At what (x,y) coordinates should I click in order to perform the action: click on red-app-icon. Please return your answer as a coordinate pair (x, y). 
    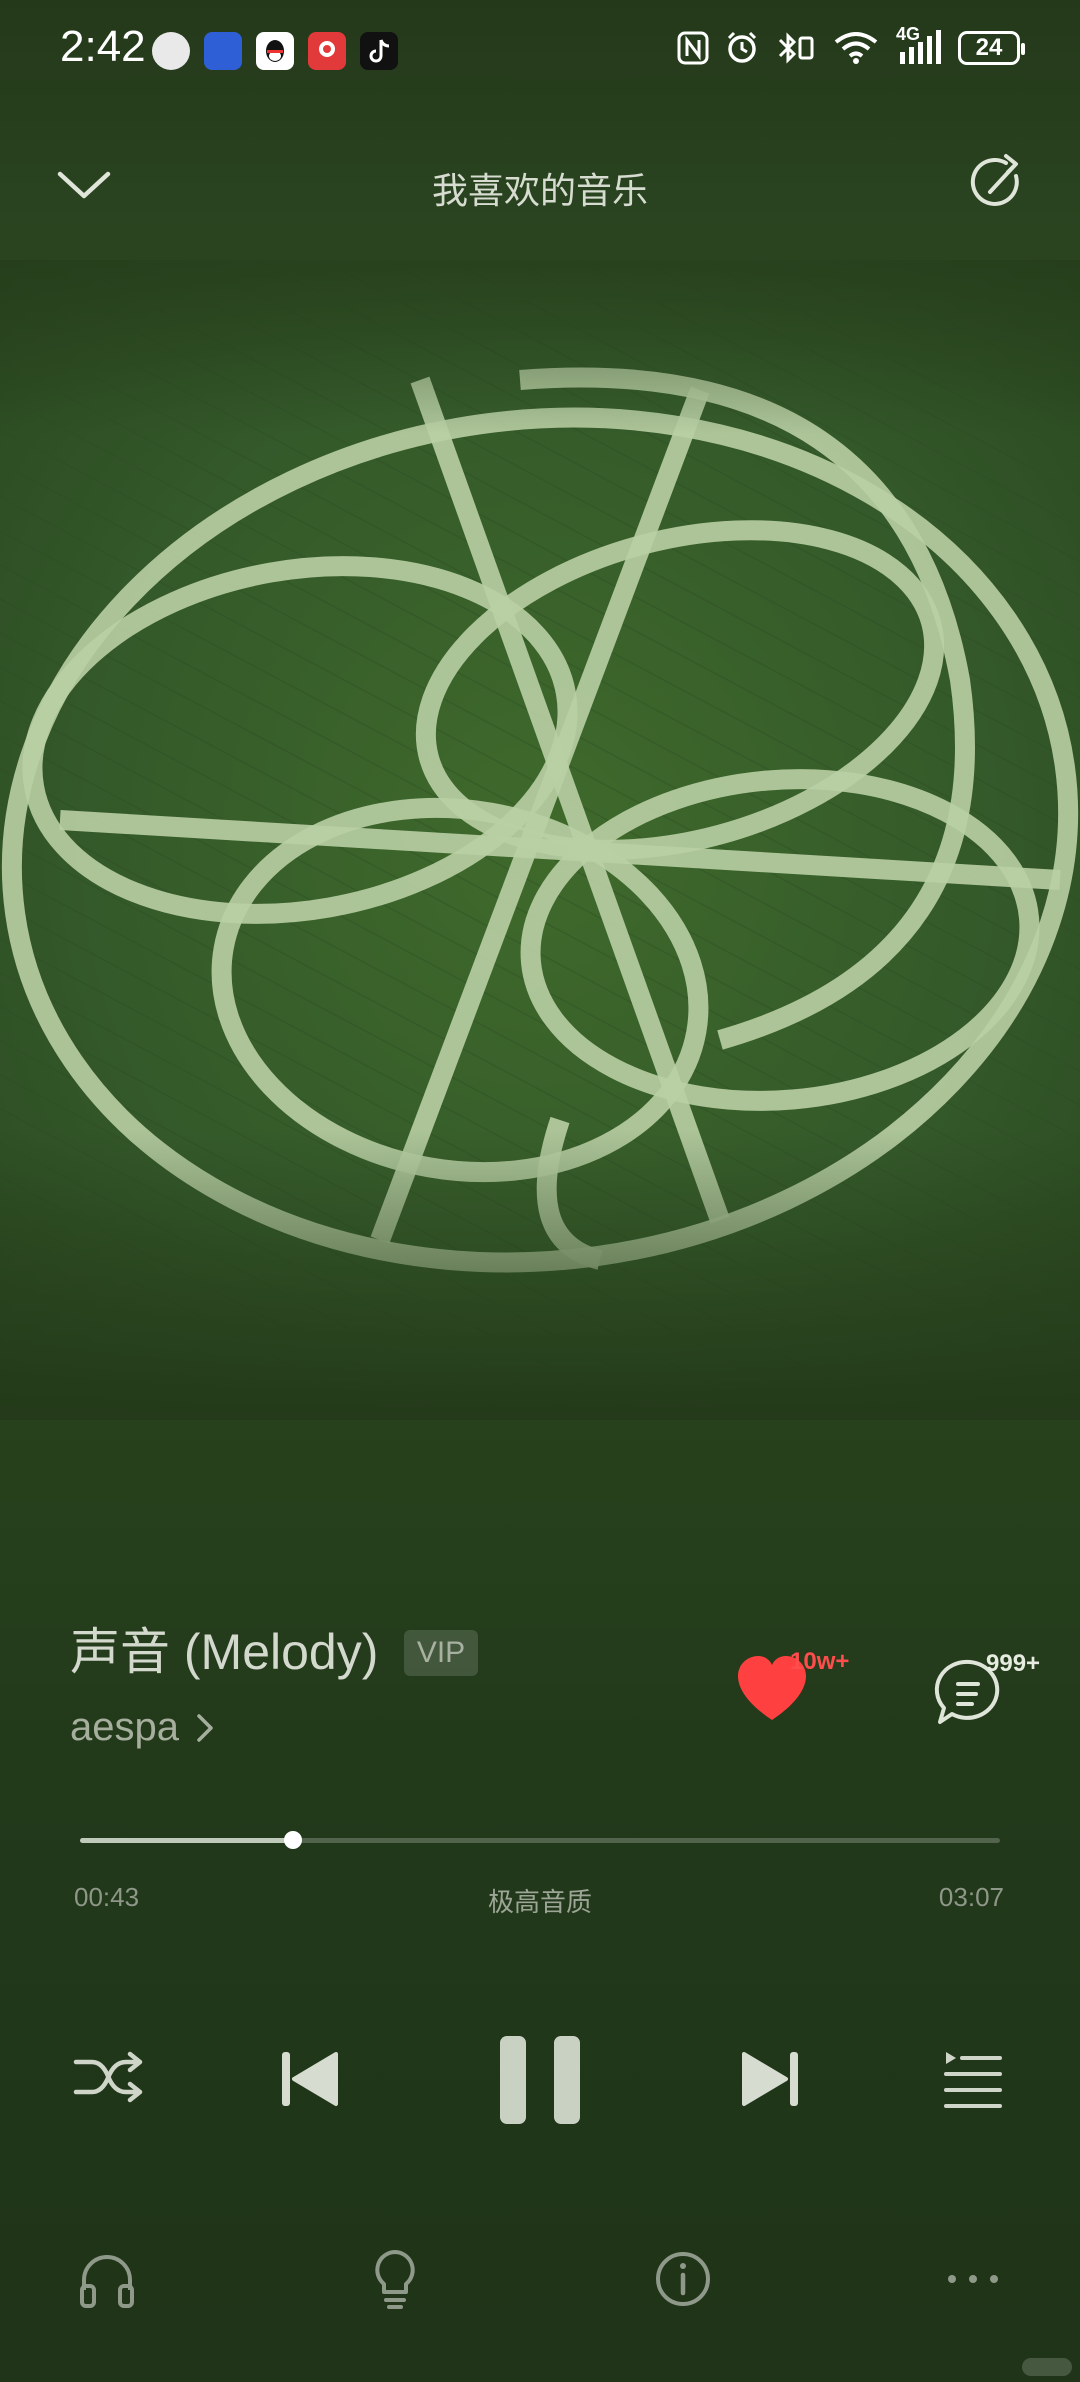
    Looking at the image, I should click on (327, 51).